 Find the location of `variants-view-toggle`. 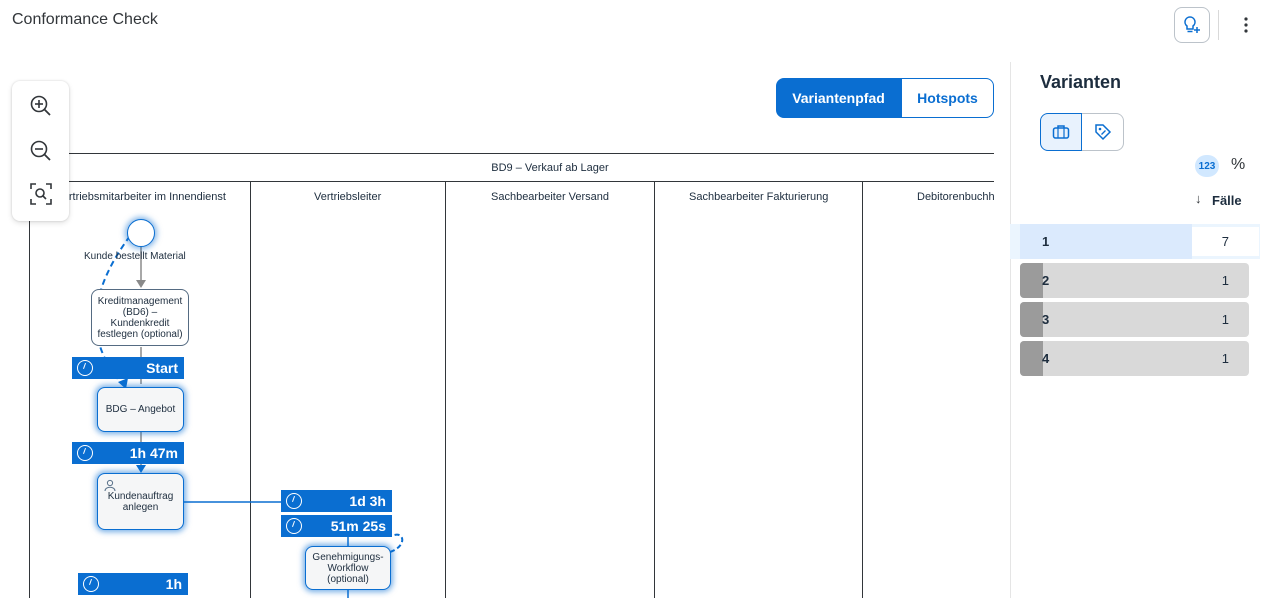

variants-view-toggle is located at coordinates (1061, 132).